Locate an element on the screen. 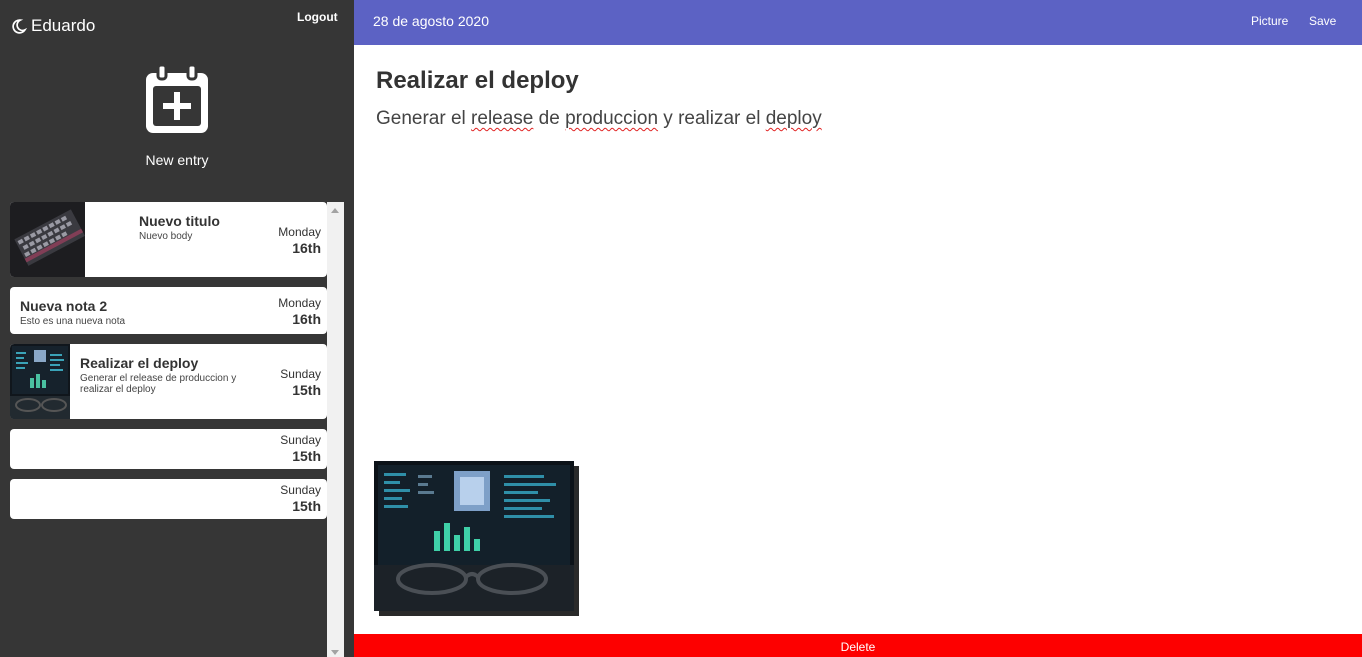 This screenshot has width=1362, height=657. entry-item: Nuevo titulo Nuevo body Monday 16th is located at coordinates (168, 239).